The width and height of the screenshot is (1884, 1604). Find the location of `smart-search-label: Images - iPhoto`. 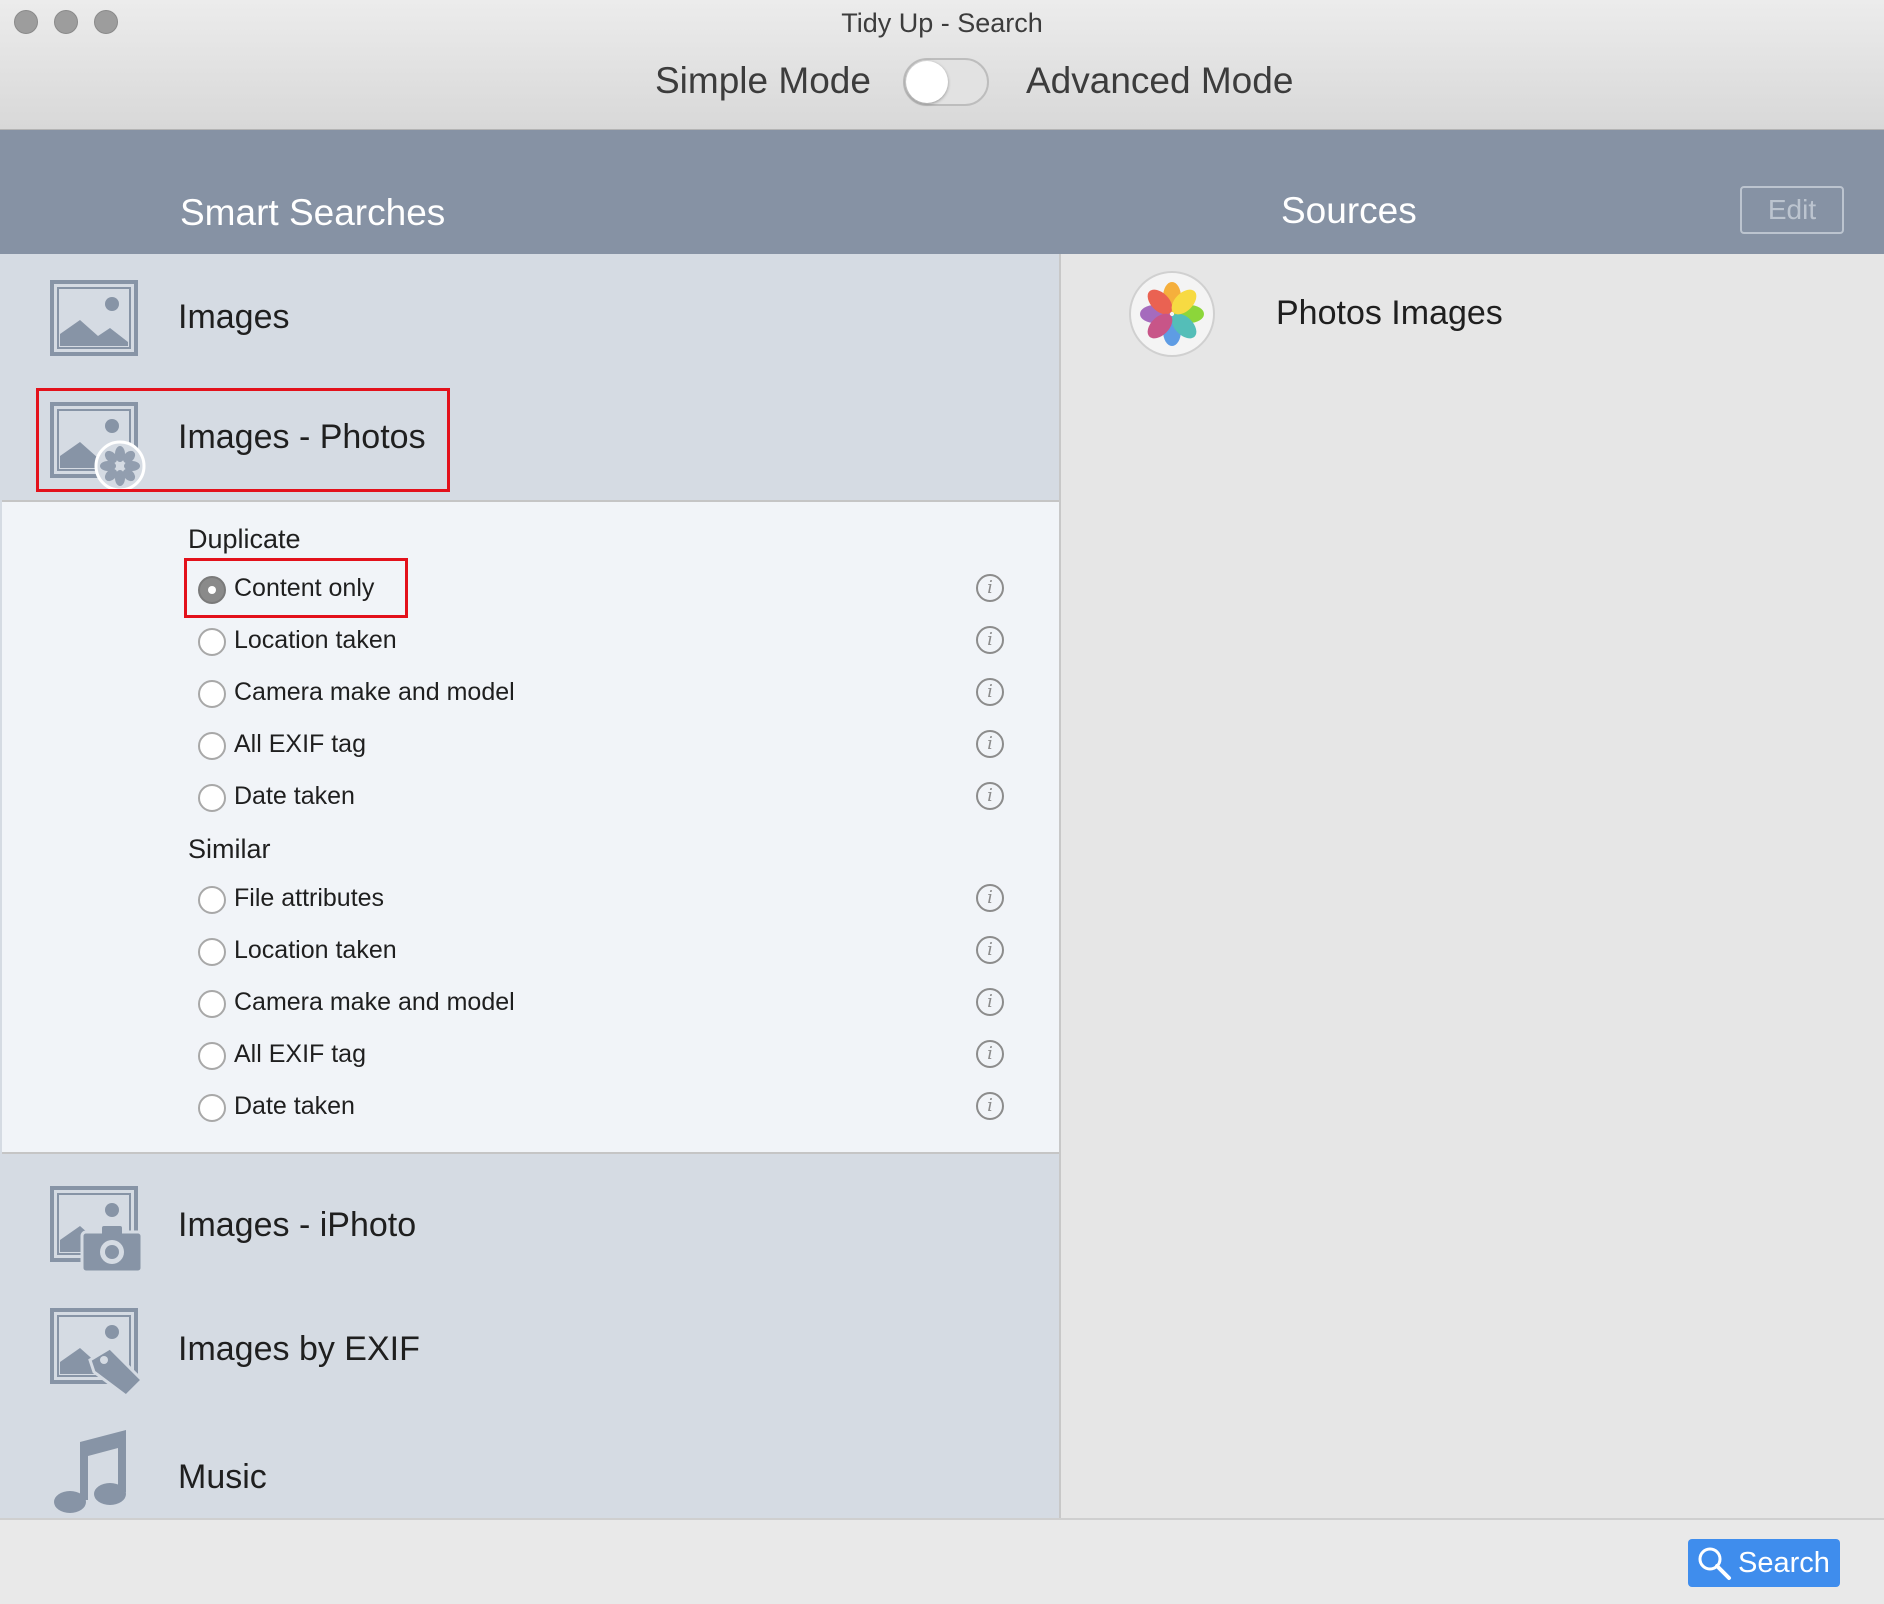

smart-search-label: Images - iPhoto is located at coordinates (297, 1225).